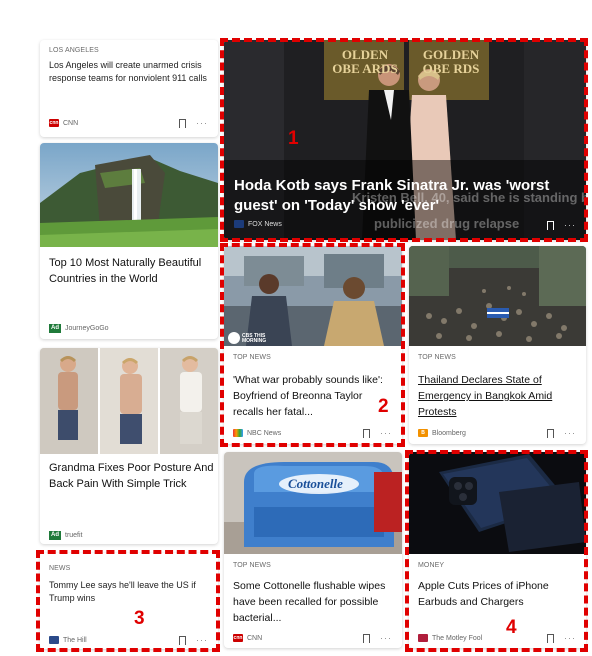 This screenshot has height=656, width=592. I want to click on card-source: Ad JourneyGoGo, so click(79, 328).